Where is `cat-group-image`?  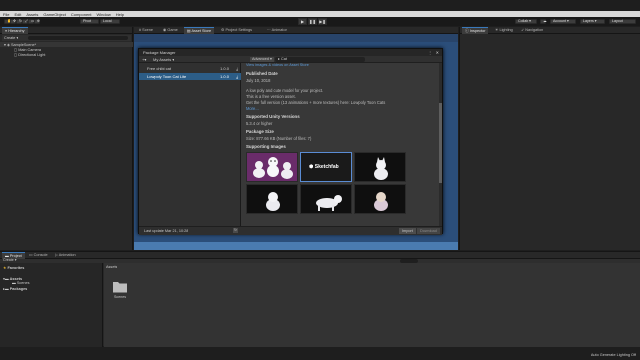
cat-group-image is located at coordinates (273, 168).